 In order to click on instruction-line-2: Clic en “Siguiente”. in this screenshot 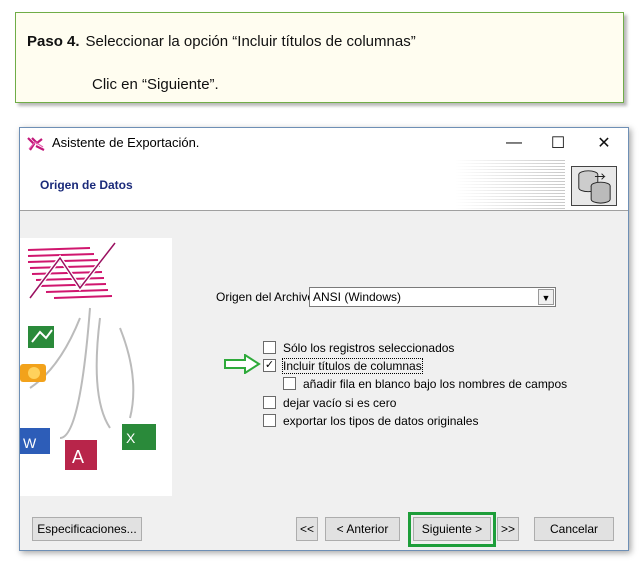, I will do `click(155, 84)`.